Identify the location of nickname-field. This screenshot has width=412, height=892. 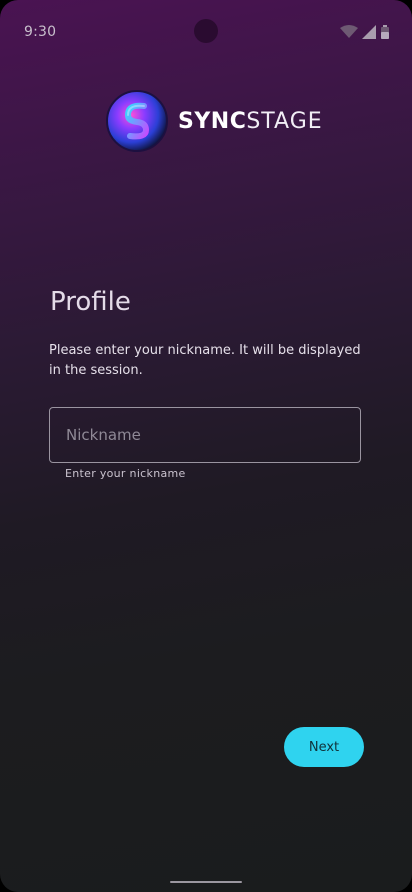
(205, 435).